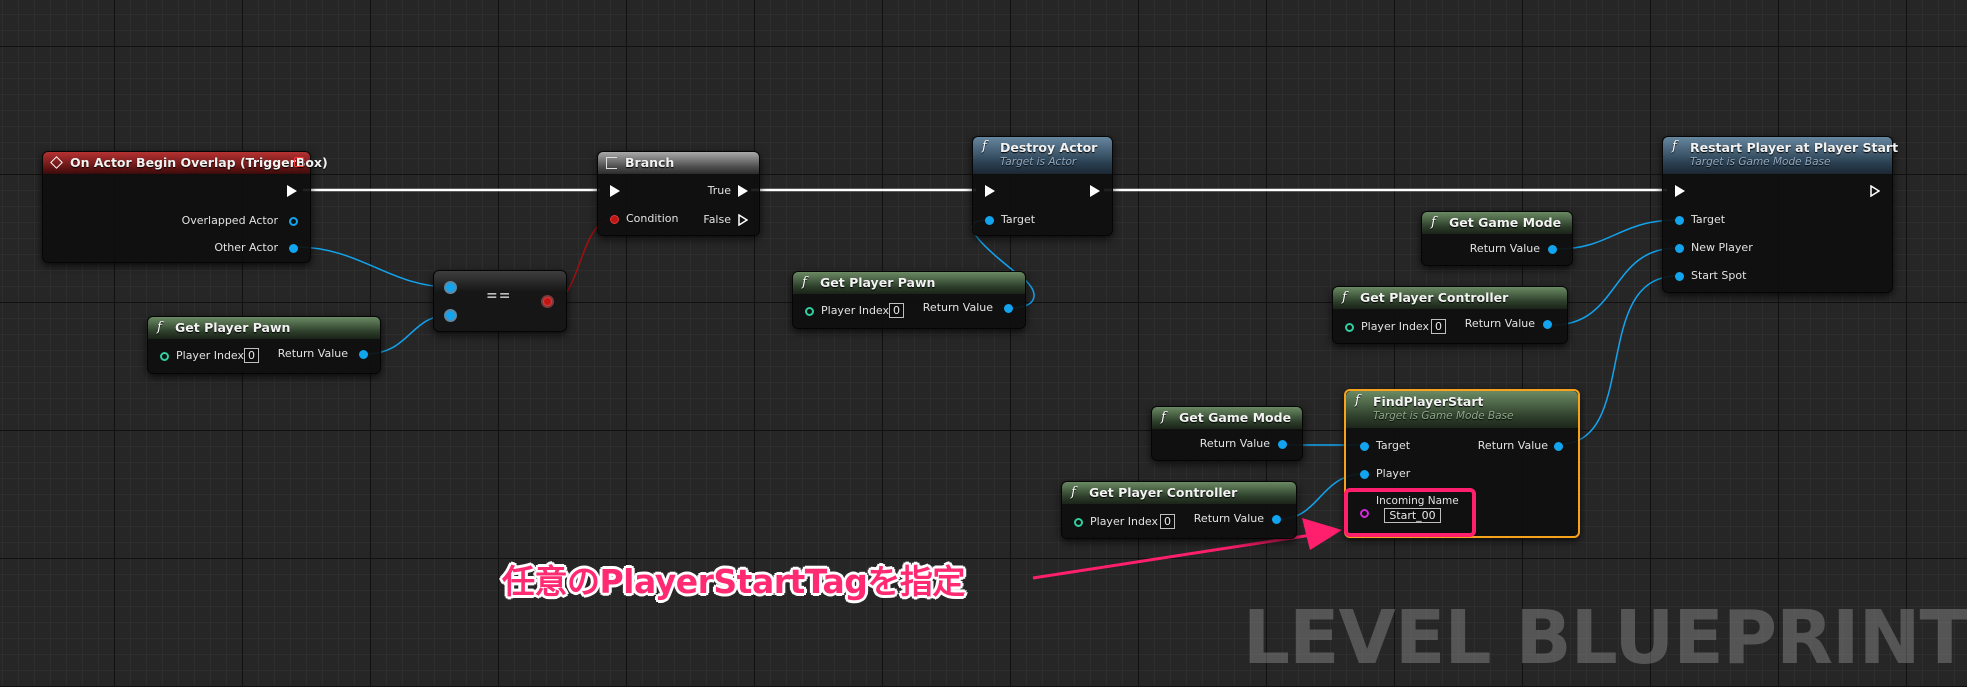 This screenshot has height=687, width=1967. I want to click on annotation-arrow-line, so click(1175, 556).